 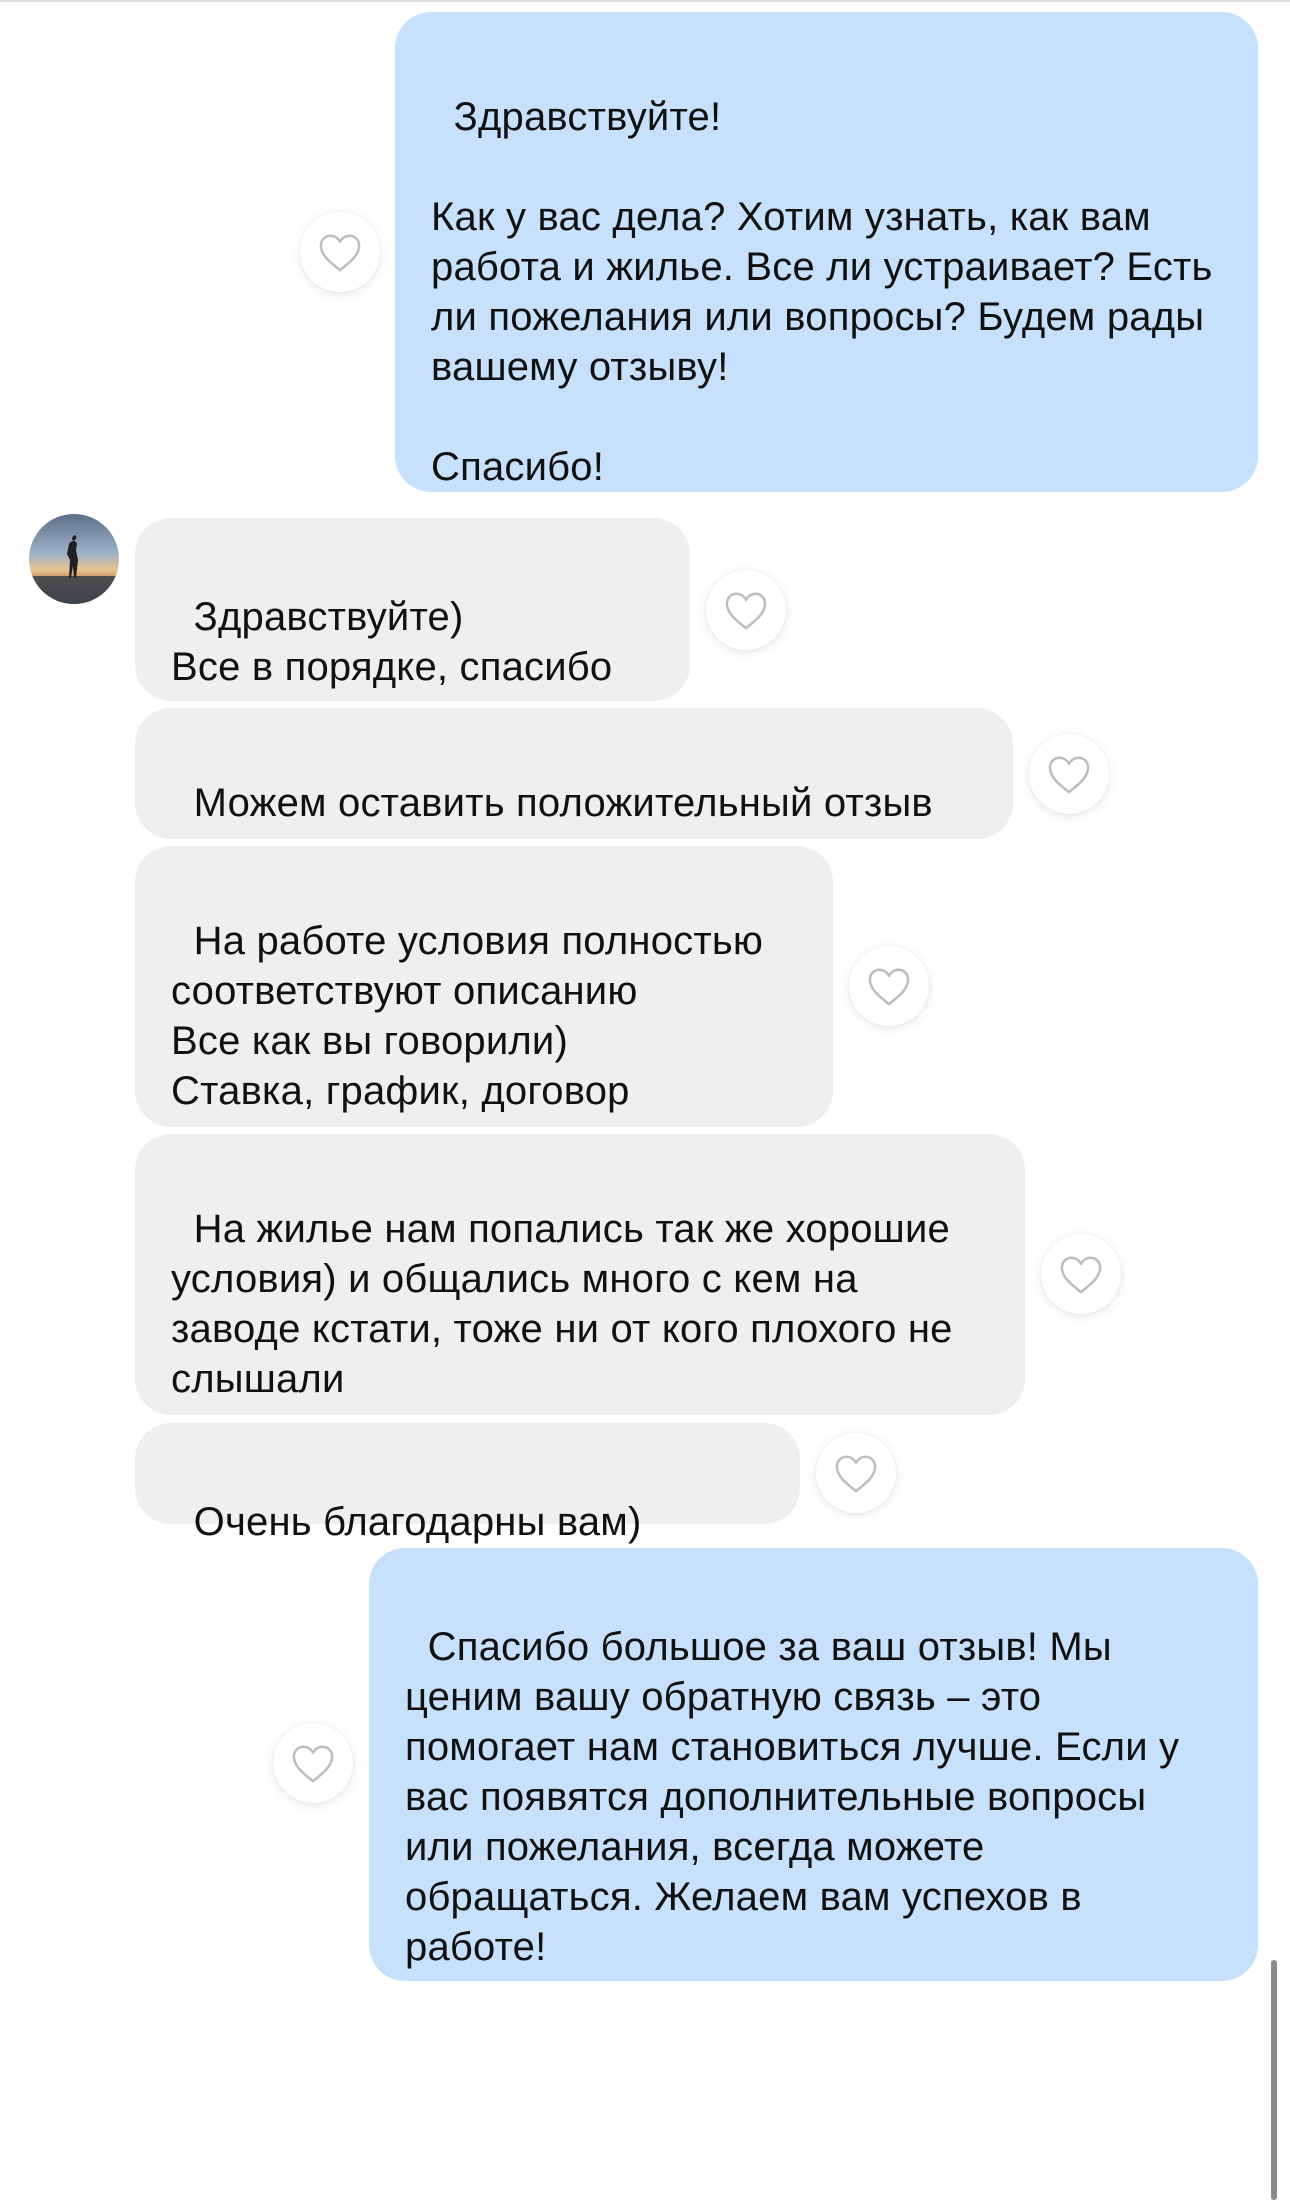 I want to click on avatar-image, so click(x=74, y=559).